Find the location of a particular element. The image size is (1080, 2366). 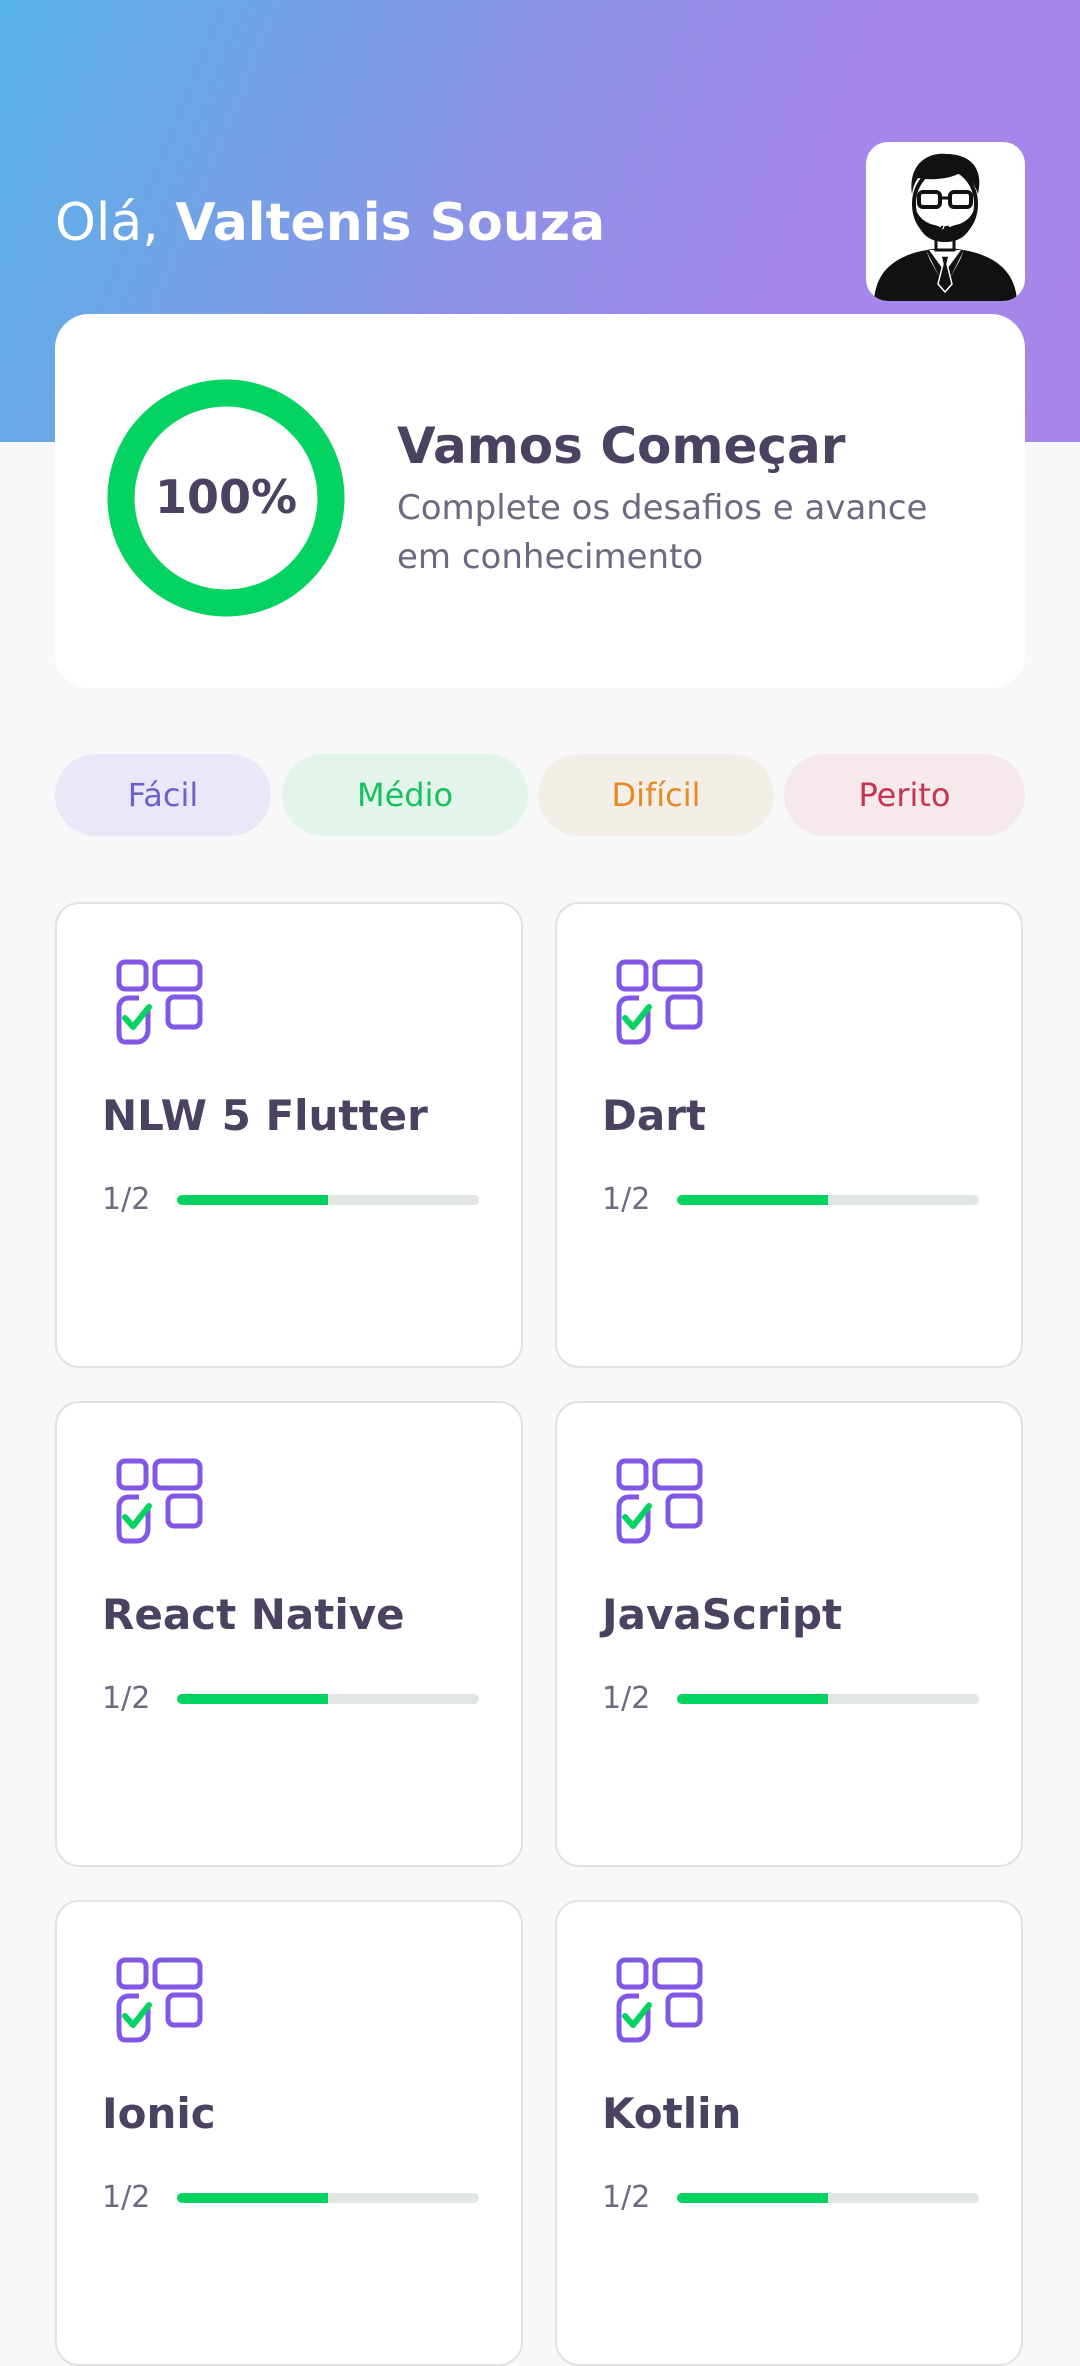

quiz-card: NLW 5 Flutter 1/2 is located at coordinates (289, 1135).